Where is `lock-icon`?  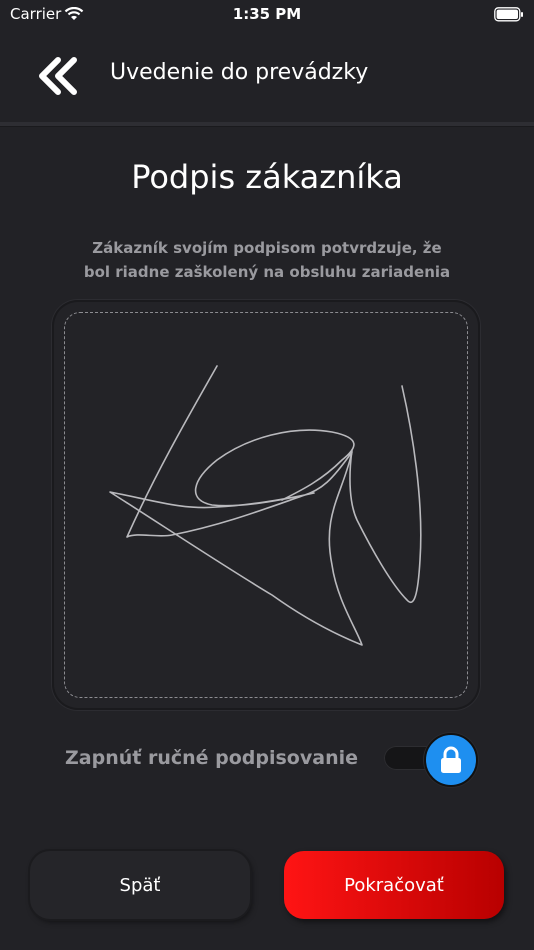
lock-icon is located at coordinates (451, 759).